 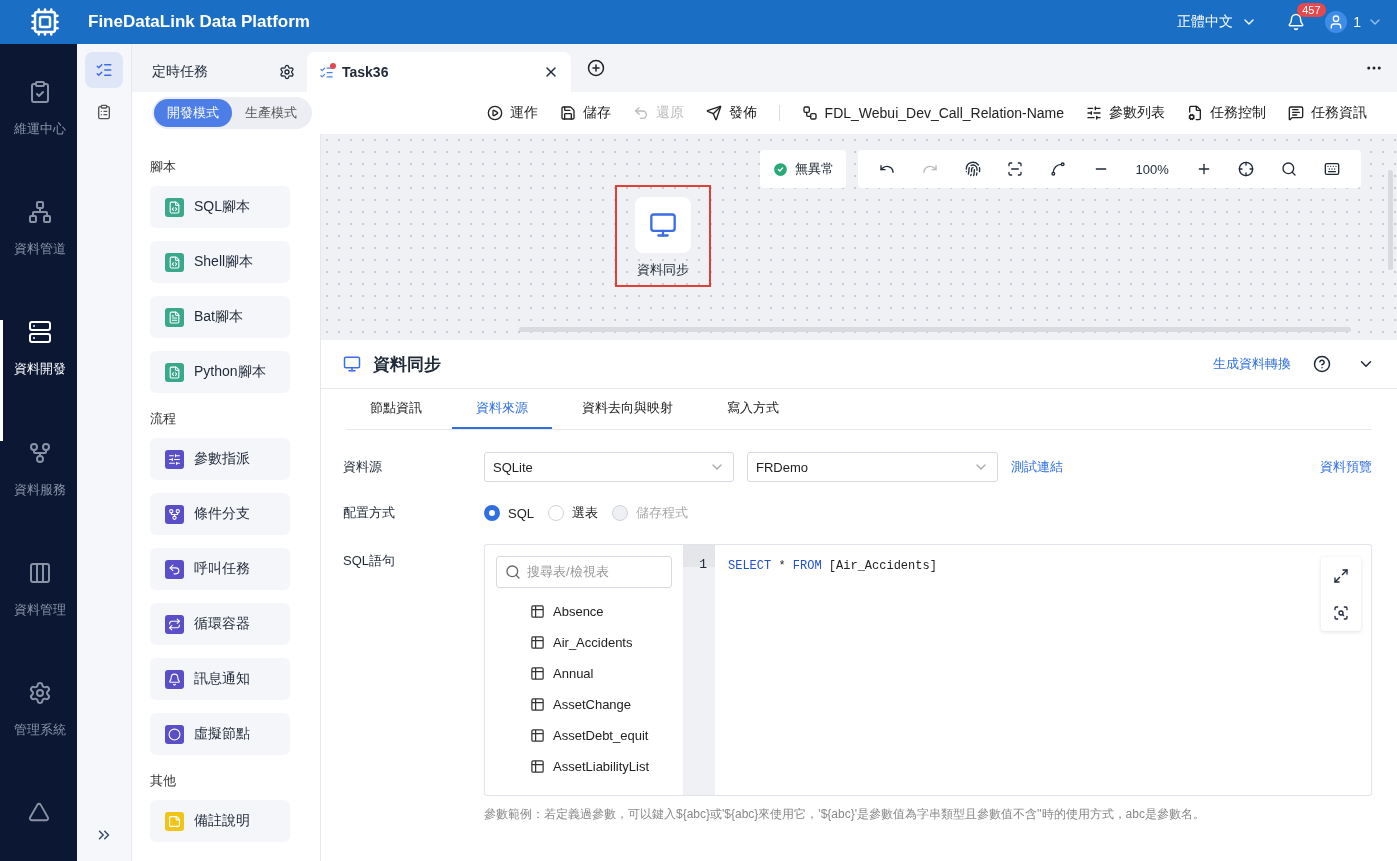 I want to click on component-item: Shell腳本, so click(x=220, y=262).